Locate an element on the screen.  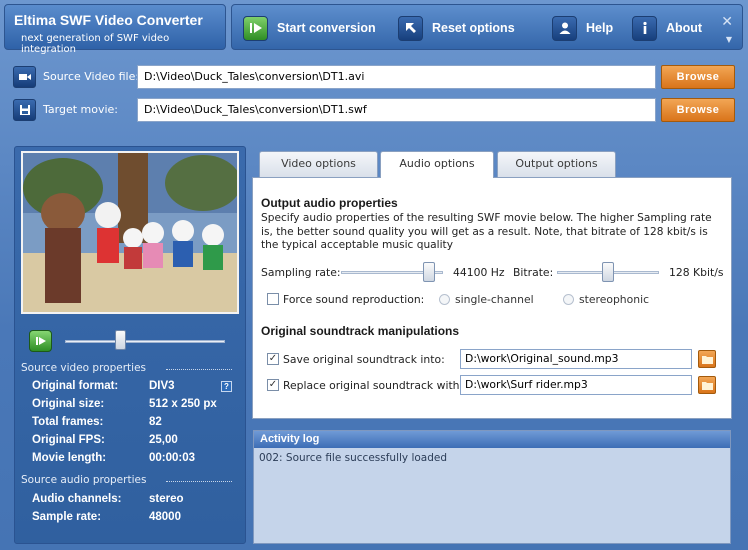
target-movie-input: D:\Video\Duck_Tales\conversion\DT1.swf is located at coordinates (396, 110).